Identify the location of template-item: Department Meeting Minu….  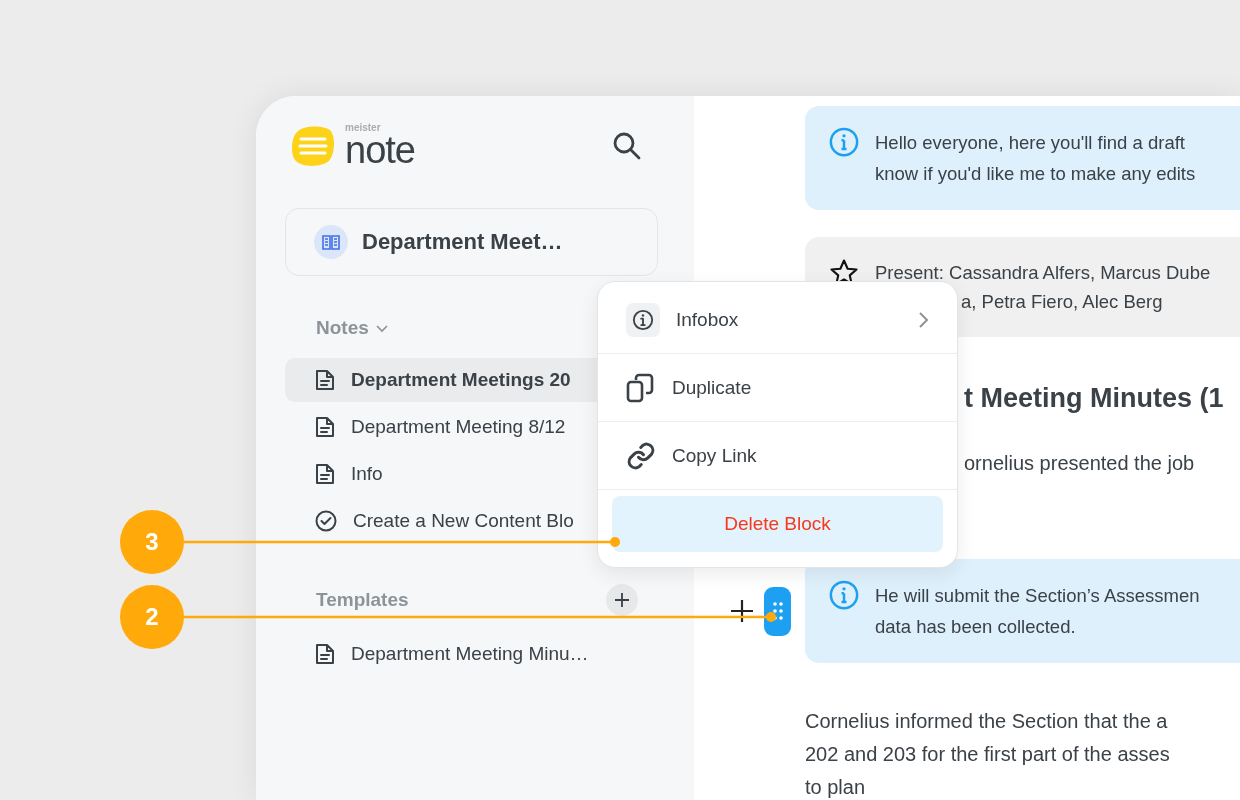
(471, 654).